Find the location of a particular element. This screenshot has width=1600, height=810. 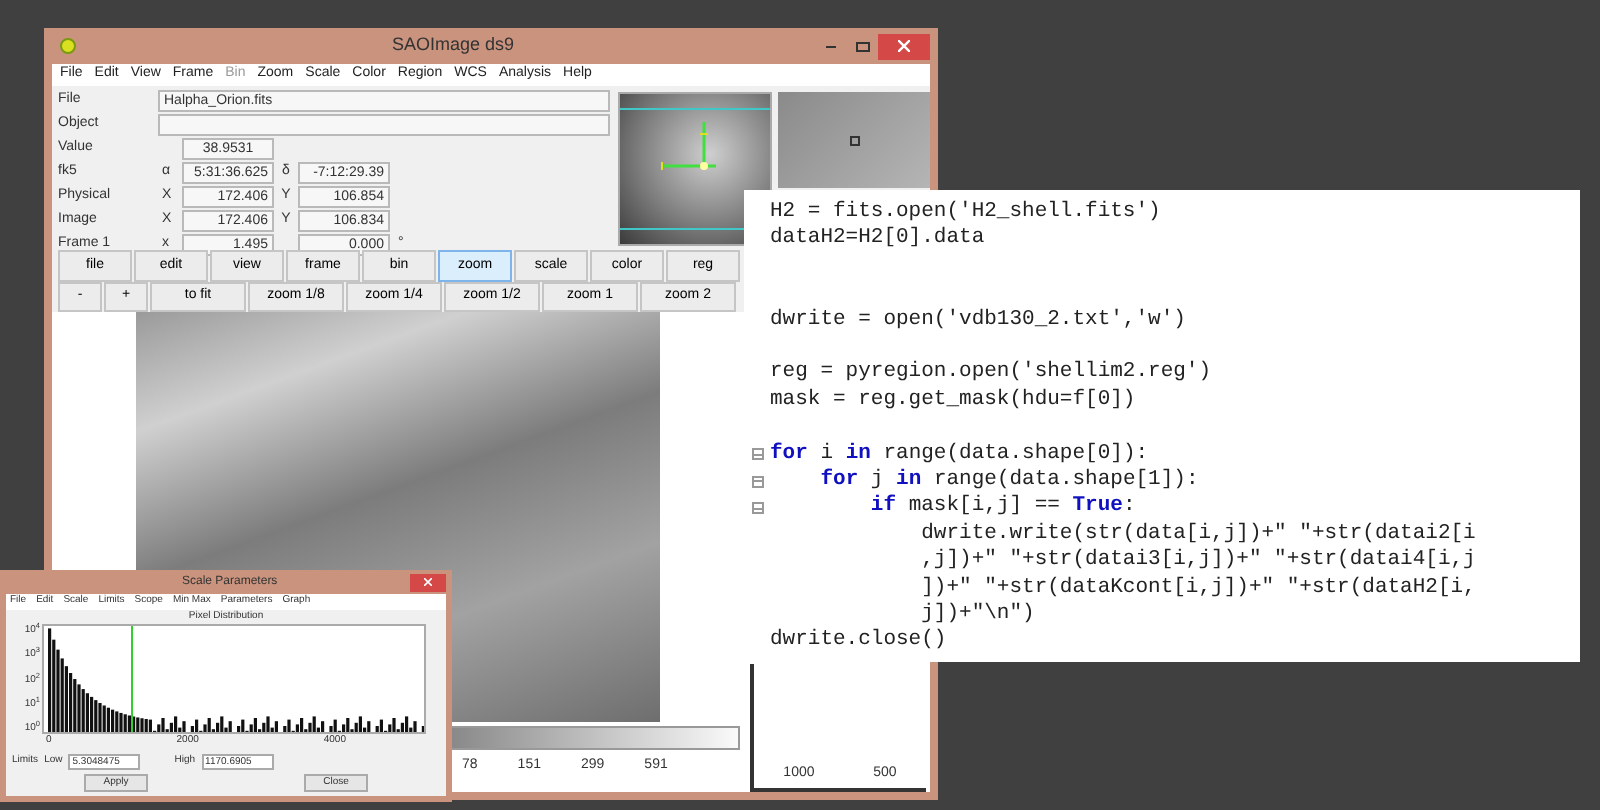

code-line: for i in range(data.shape[0]): is located at coordinates (959, 454).